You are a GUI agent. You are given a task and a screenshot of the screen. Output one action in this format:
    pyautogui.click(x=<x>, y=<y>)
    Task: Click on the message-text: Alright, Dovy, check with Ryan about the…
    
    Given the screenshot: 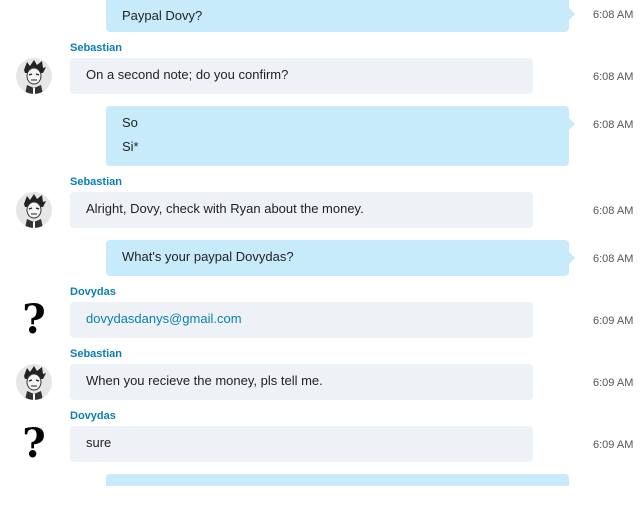 What is the action you would take?
    pyautogui.click(x=225, y=208)
    